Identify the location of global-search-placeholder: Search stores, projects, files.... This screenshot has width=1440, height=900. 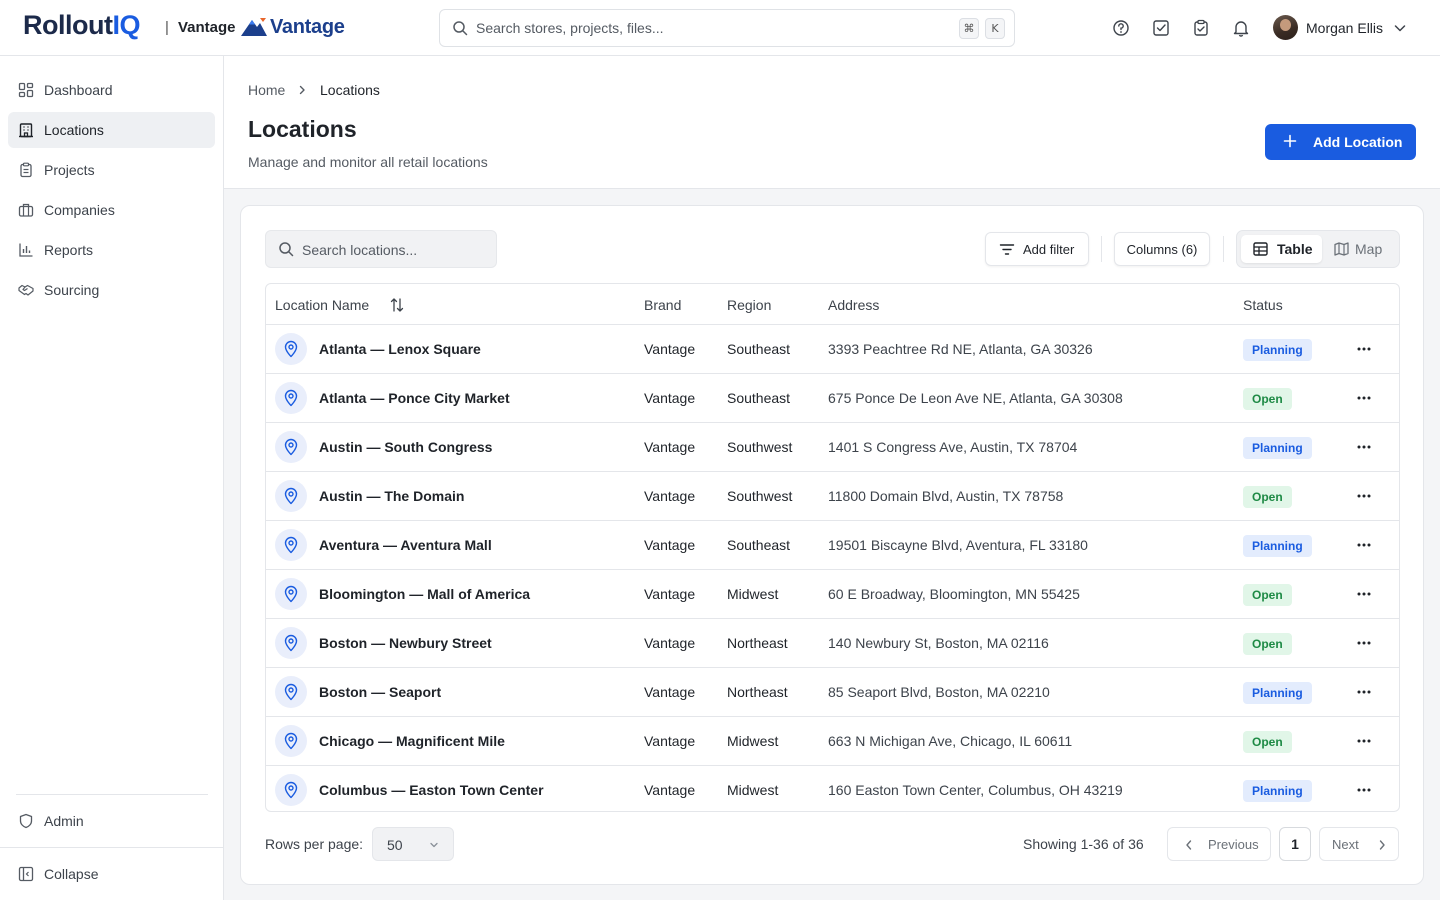
(570, 28).